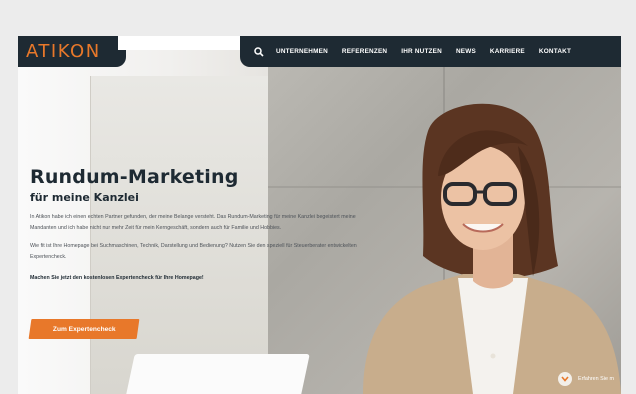 The image size is (636, 394). I want to click on expertencheck-button: Zum Expertencheck, so click(84, 329).